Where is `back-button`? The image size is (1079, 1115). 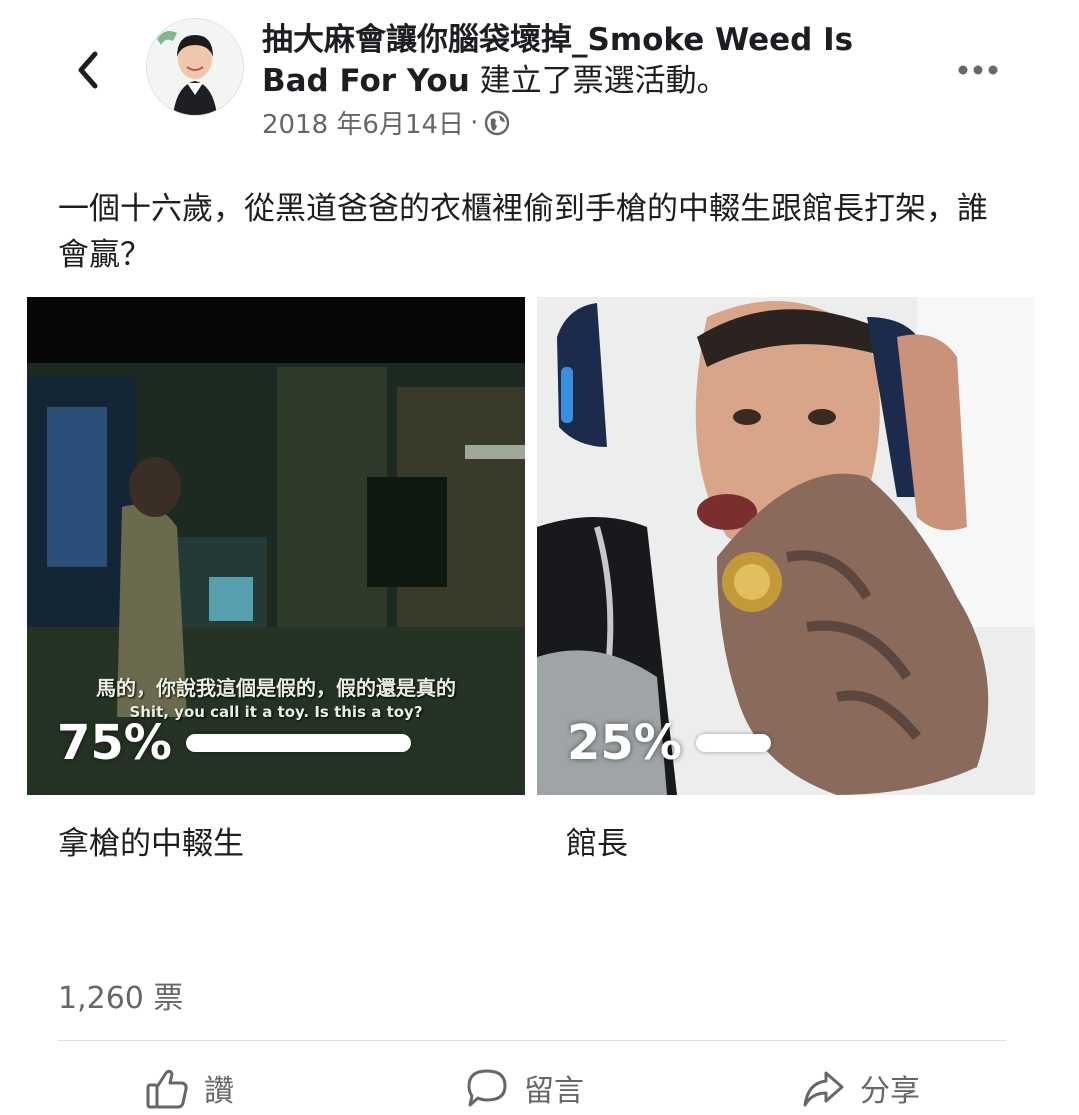
back-button is located at coordinates (88, 70).